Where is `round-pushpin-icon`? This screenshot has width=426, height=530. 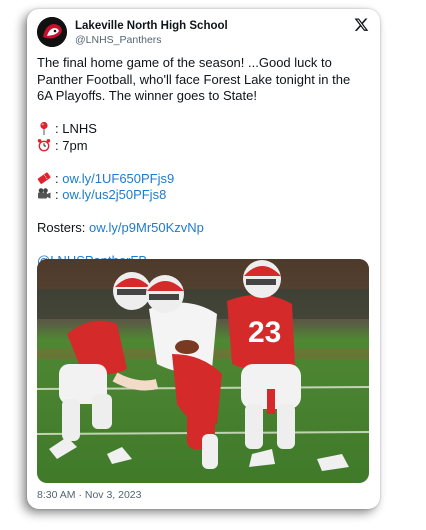 round-pushpin-icon is located at coordinates (44, 128).